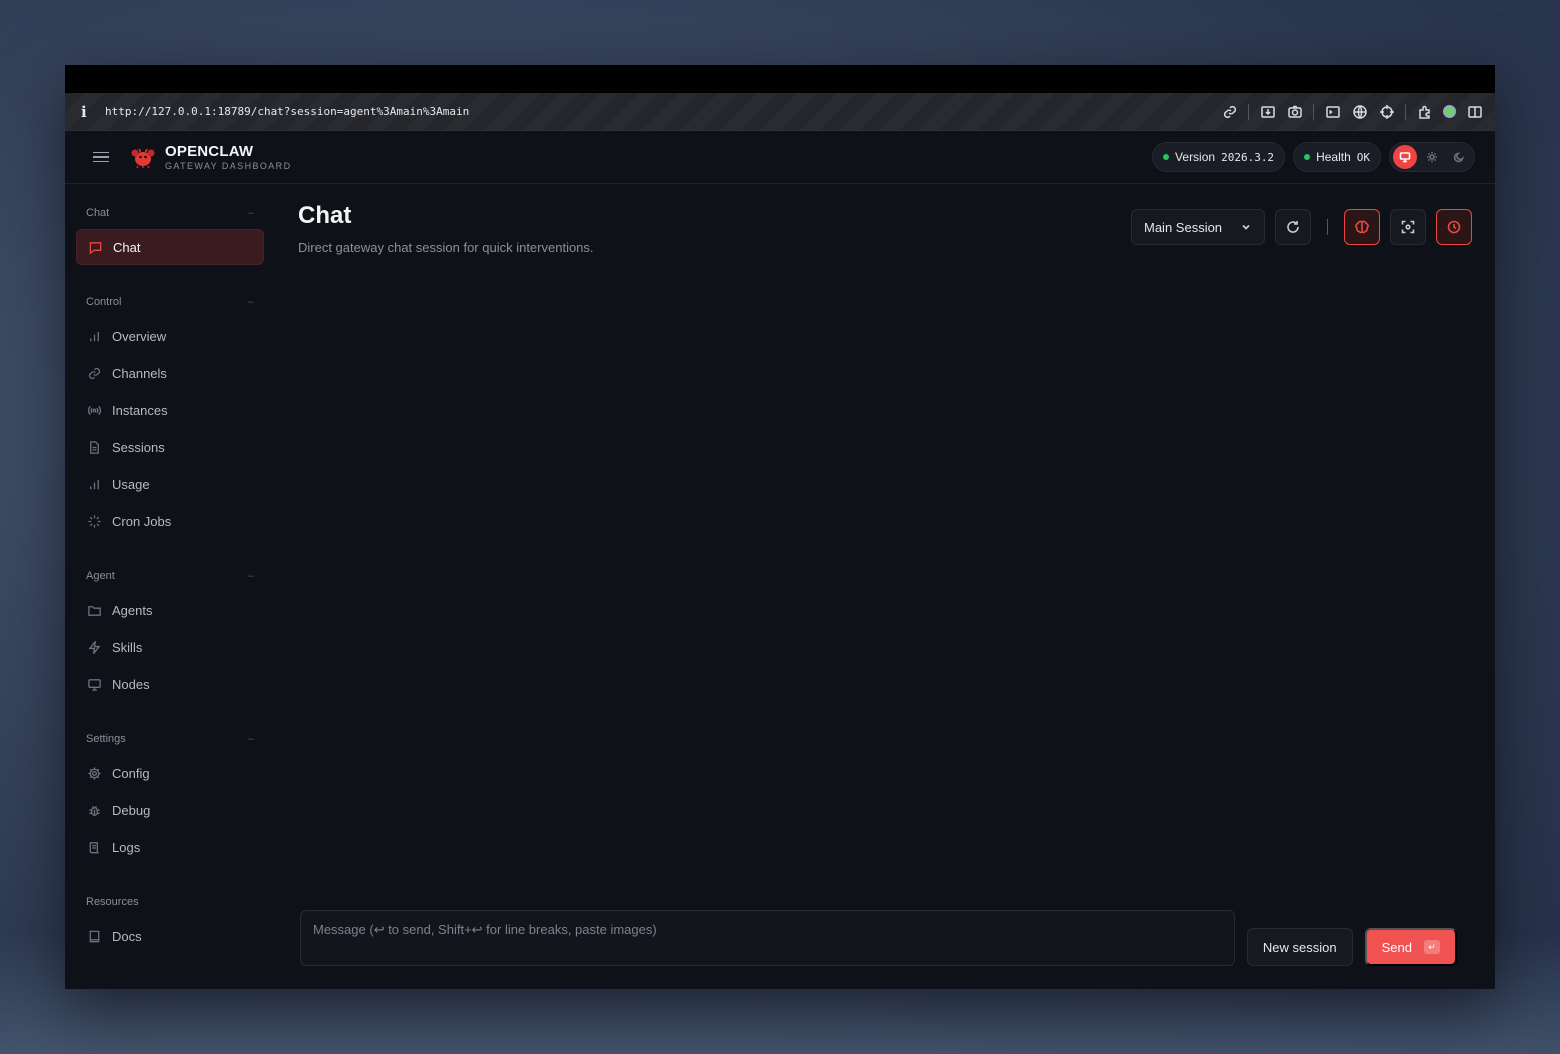 The height and width of the screenshot is (1054, 1560). What do you see at coordinates (170, 810) in the screenshot?
I see `sidebar-item-debug: Debug` at bounding box center [170, 810].